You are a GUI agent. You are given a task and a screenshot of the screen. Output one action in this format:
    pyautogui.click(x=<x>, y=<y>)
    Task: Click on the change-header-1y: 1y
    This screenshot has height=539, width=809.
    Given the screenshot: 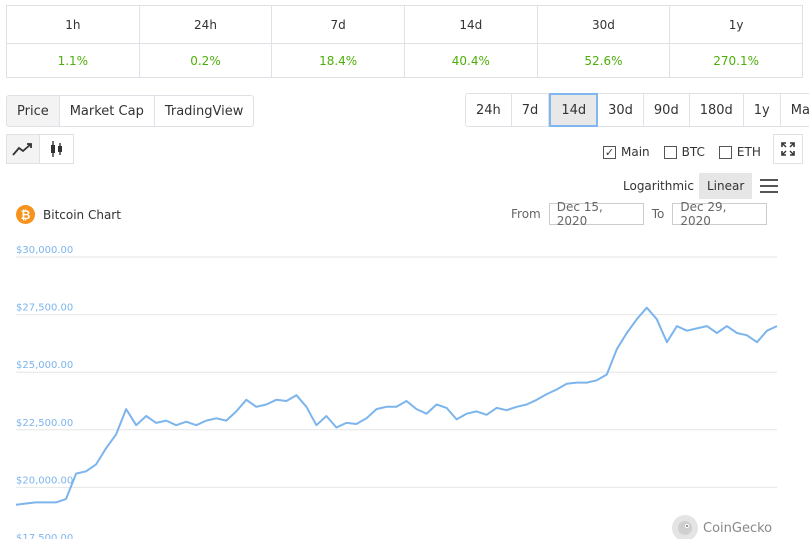 What is the action you would take?
    pyautogui.click(x=736, y=24)
    